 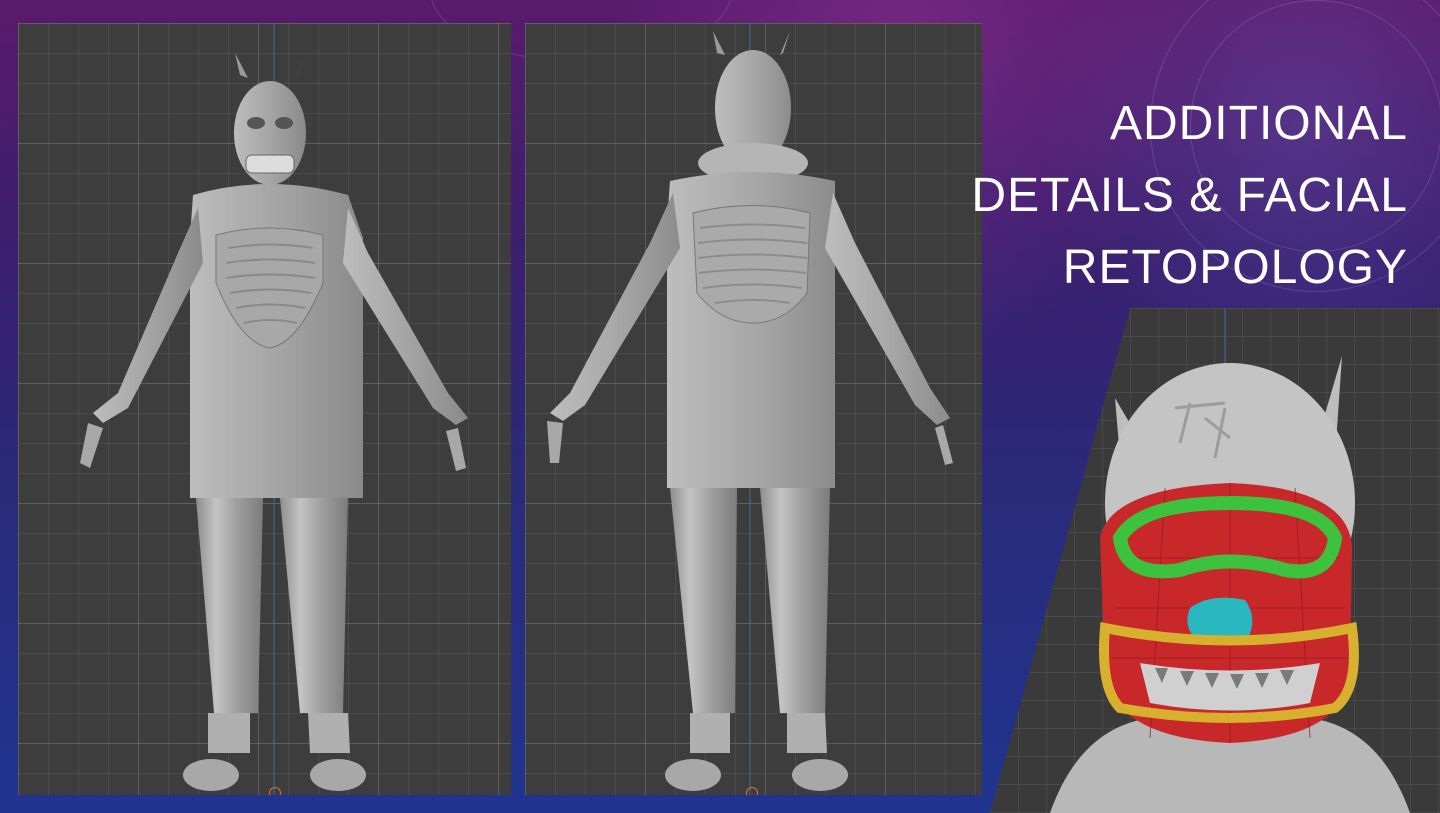 I want to click on slide-title: ADDITIONAL DETAILS & FACIAL RETOPOLOGY, so click(x=1188, y=196).